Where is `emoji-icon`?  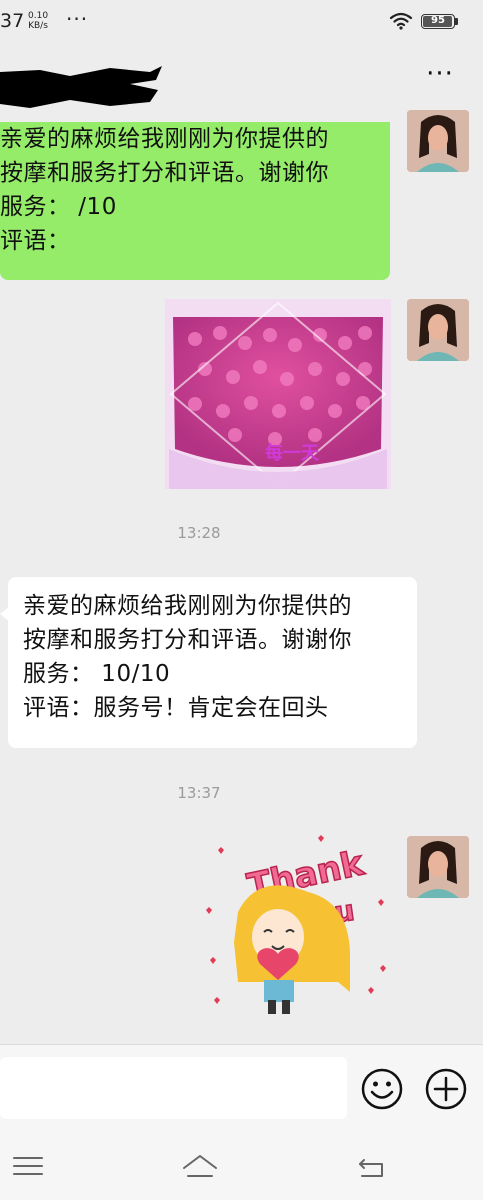
emoji-icon is located at coordinates (382, 1089).